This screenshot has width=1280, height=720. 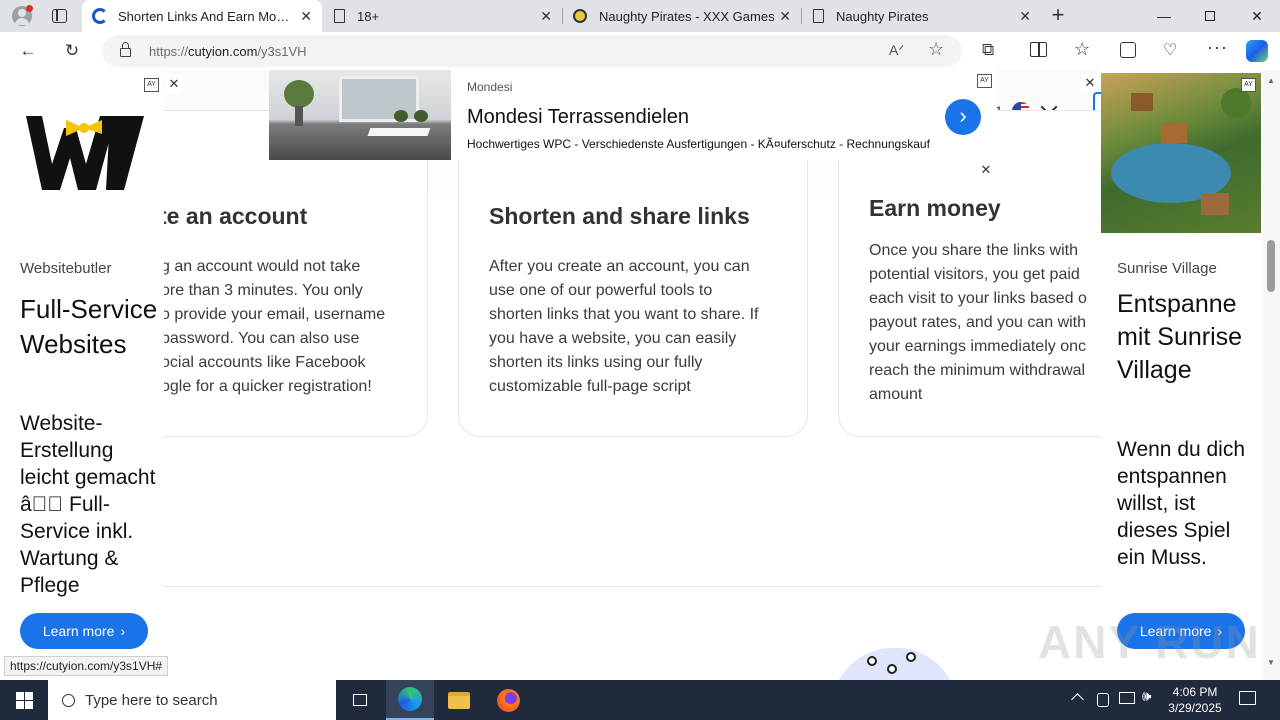 I want to click on tab-title: Shorten Links And Earn Money |, so click(x=205, y=16).